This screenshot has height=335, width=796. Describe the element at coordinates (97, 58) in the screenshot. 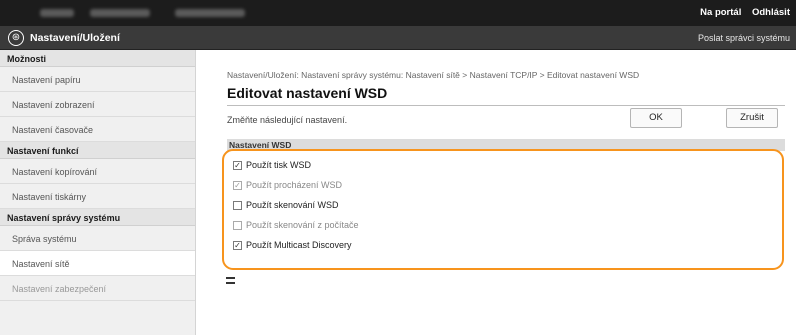

I see `sidebar-heading-options: Možnosti` at that location.